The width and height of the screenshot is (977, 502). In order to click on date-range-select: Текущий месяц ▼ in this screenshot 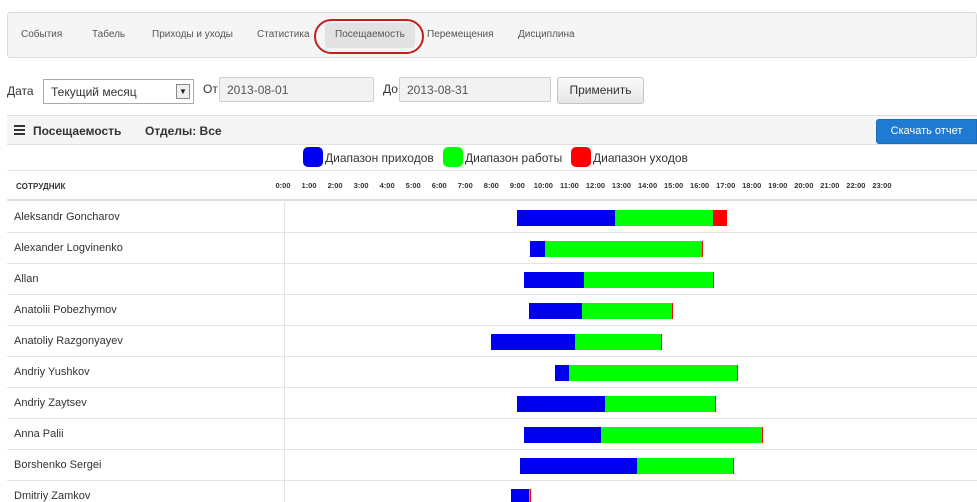, I will do `click(118, 91)`.